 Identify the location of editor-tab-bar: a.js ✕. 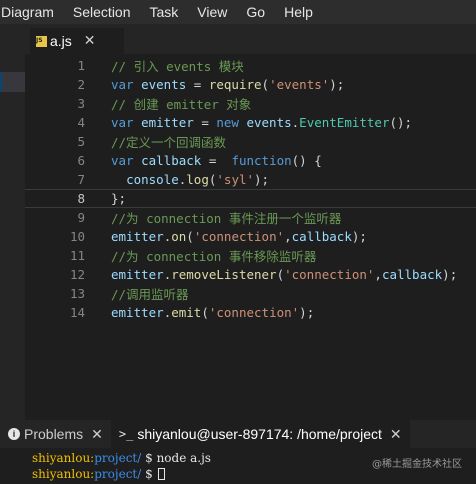
(250, 39).